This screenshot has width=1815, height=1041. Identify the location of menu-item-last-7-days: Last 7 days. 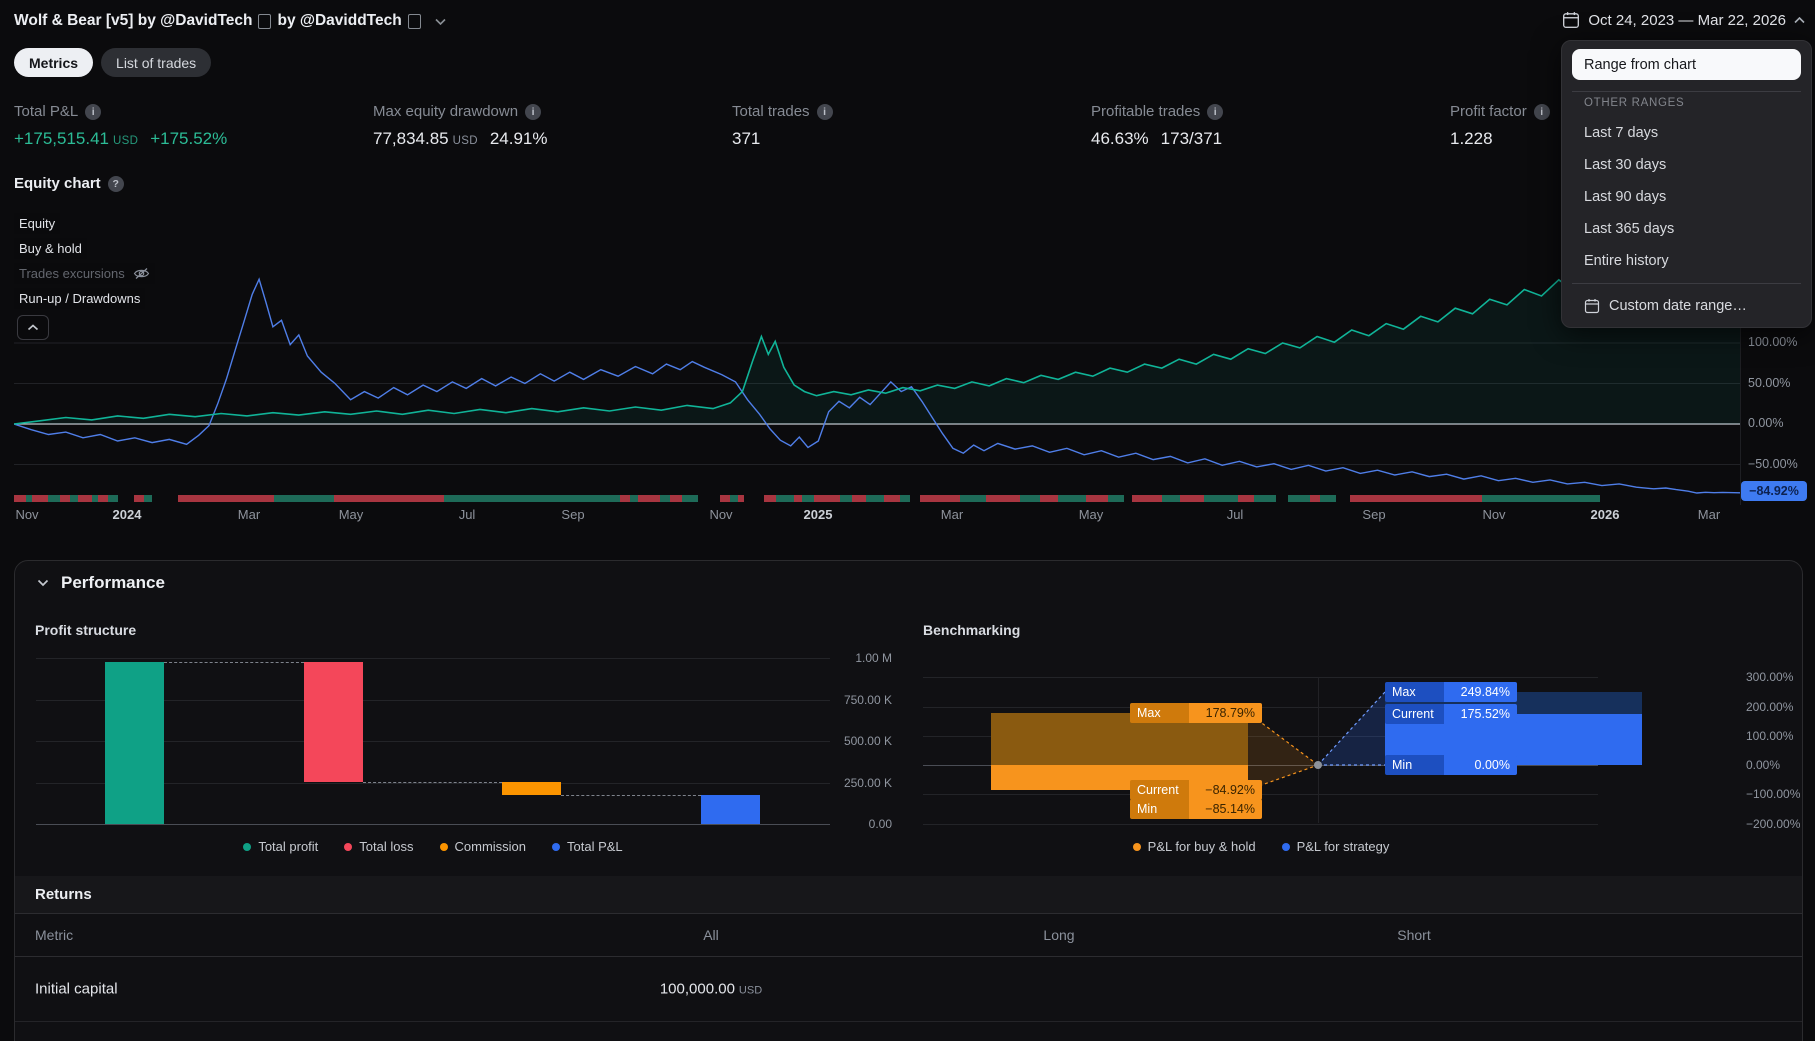
(1686, 133).